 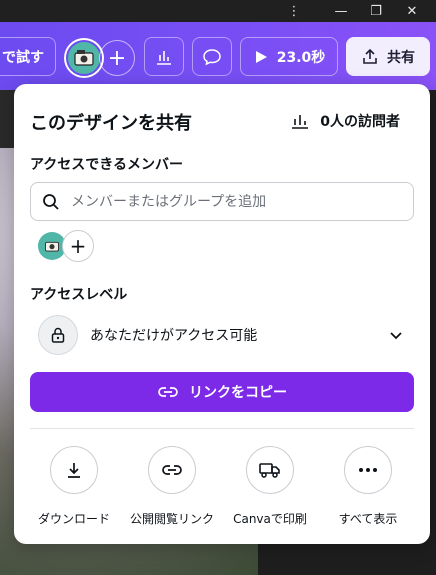 I want to click on print-action: Canvaで印刷, so click(x=270, y=486).